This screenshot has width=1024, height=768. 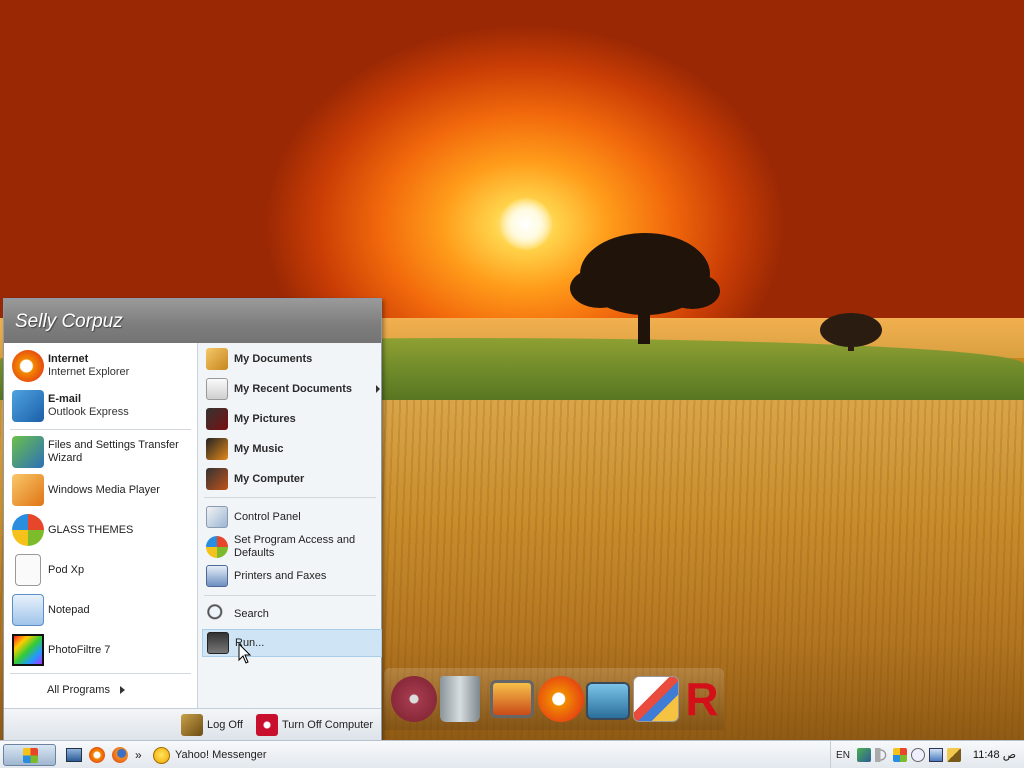 I want to click on search: Search, so click(x=292, y=614).